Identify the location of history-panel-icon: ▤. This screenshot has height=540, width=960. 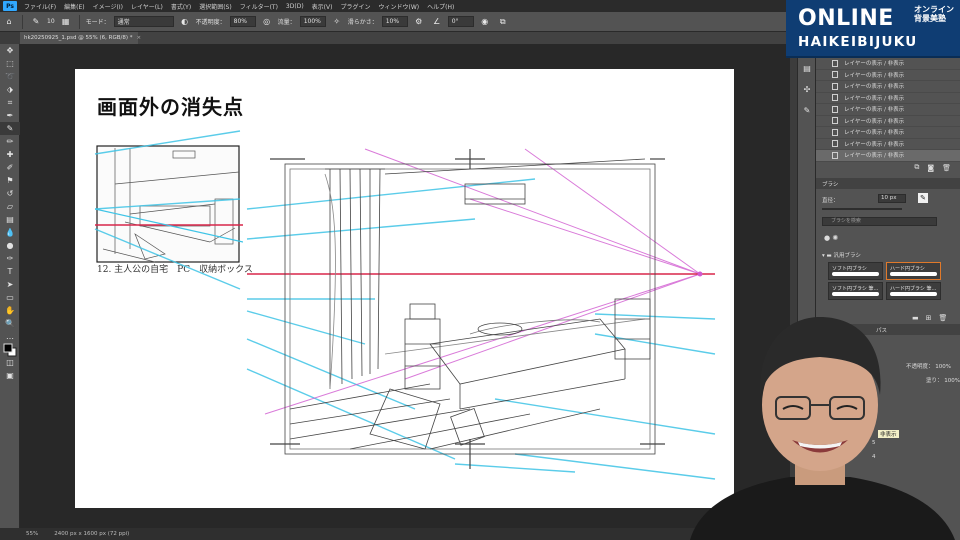
(807, 68).